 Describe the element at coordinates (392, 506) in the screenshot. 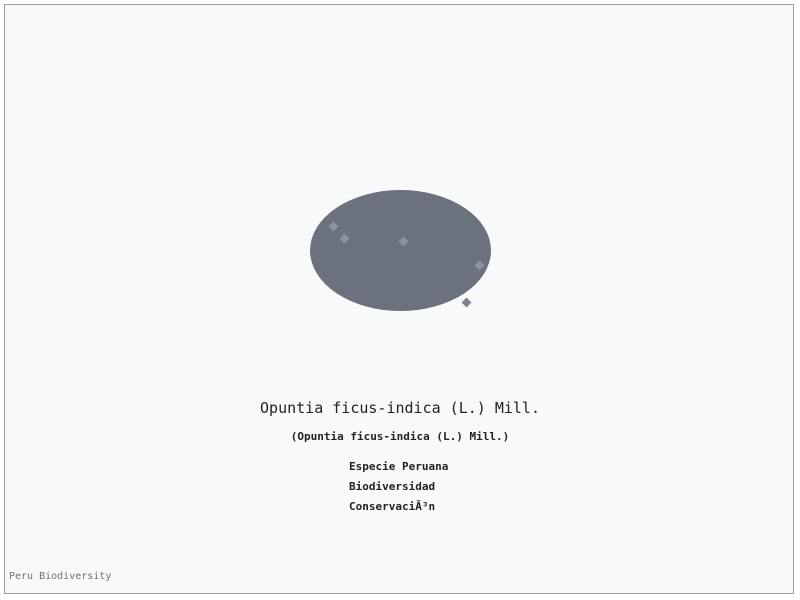

I see `tag-conservation: ConservaciÃ³n` at that location.